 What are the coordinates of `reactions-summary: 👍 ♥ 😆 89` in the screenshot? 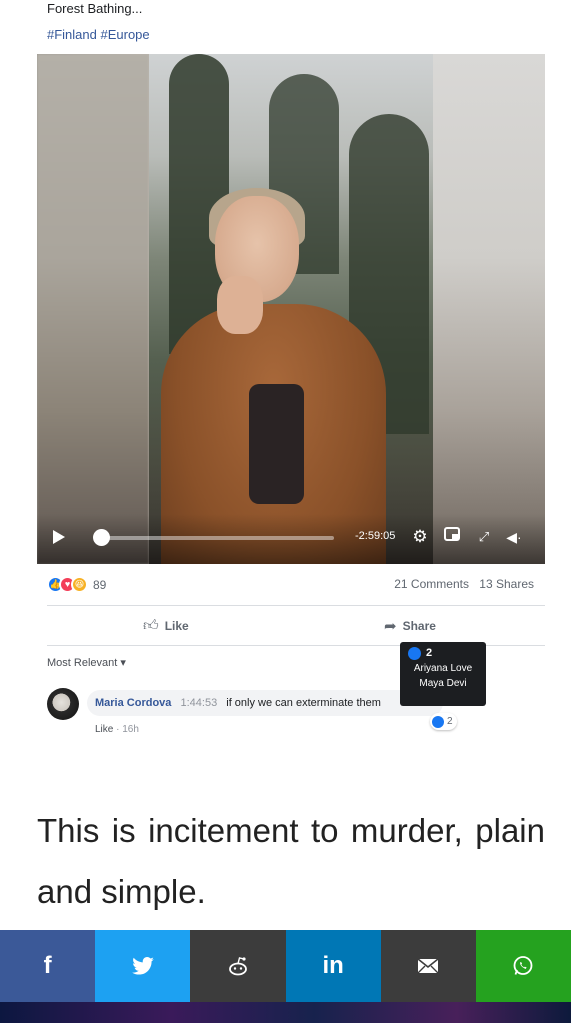 It's located at (76, 584).